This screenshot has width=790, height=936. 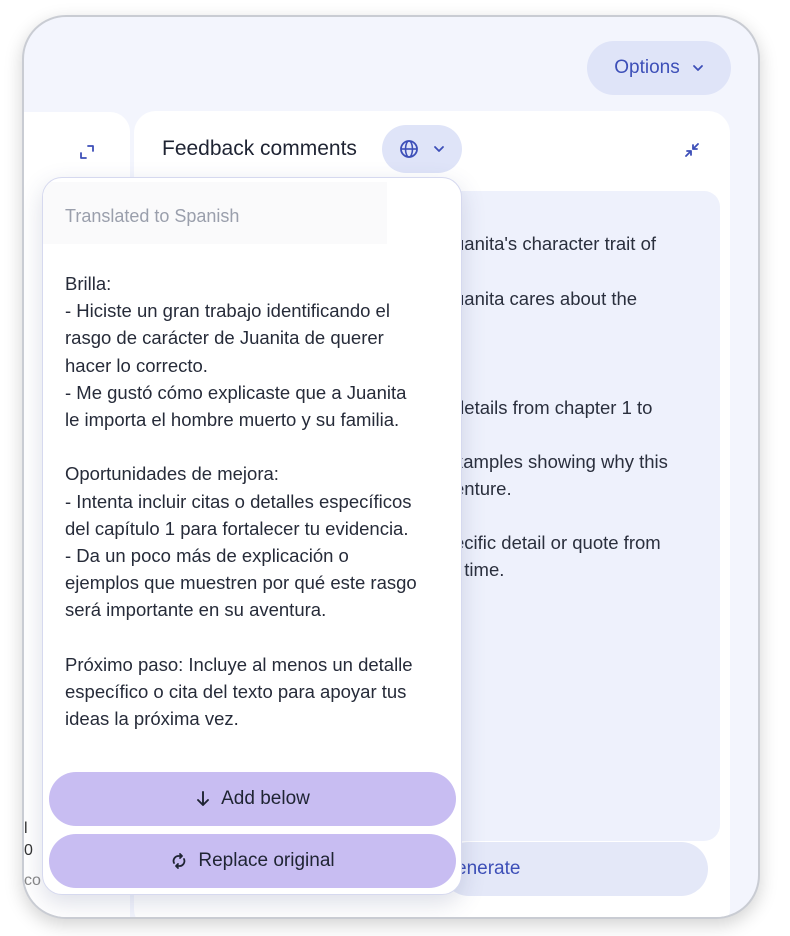 What do you see at coordinates (224, 338) in the screenshot?
I see `translated-line: rasgo de carácter de Juanita de querer` at bounding box center [224, 338].